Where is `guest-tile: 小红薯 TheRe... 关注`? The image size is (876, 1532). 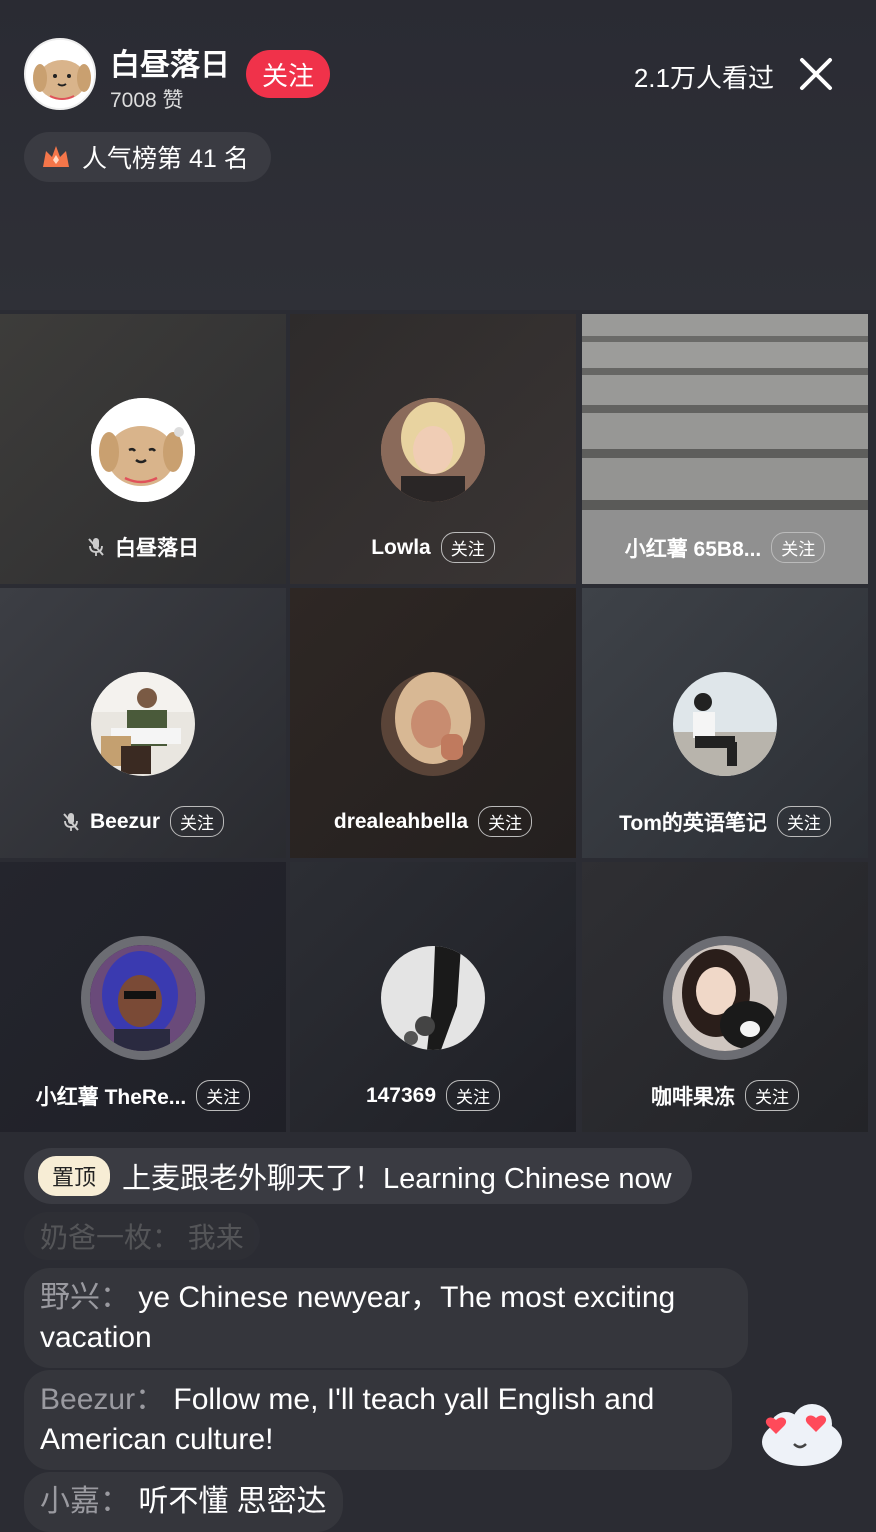 guest-tile: 小红薯 TheRe... 关注 is located at coordinates (143, 997).